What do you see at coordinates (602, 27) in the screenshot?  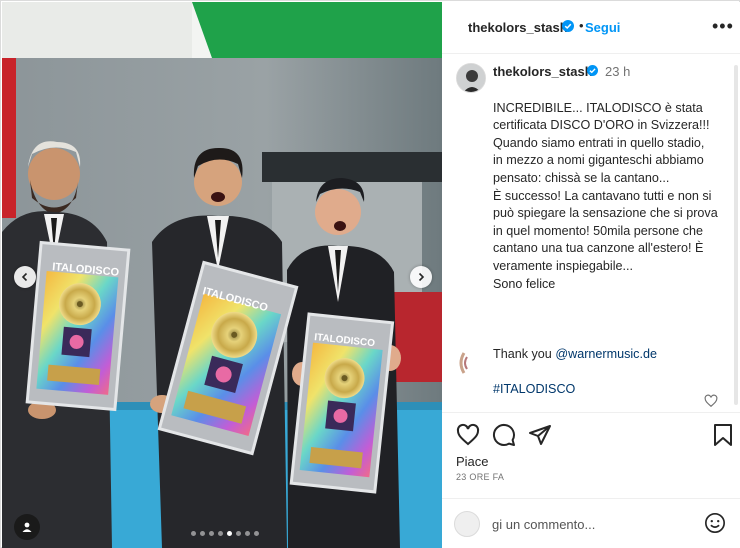 I see `follow-button: Segui` at bounding box center [602, 27].